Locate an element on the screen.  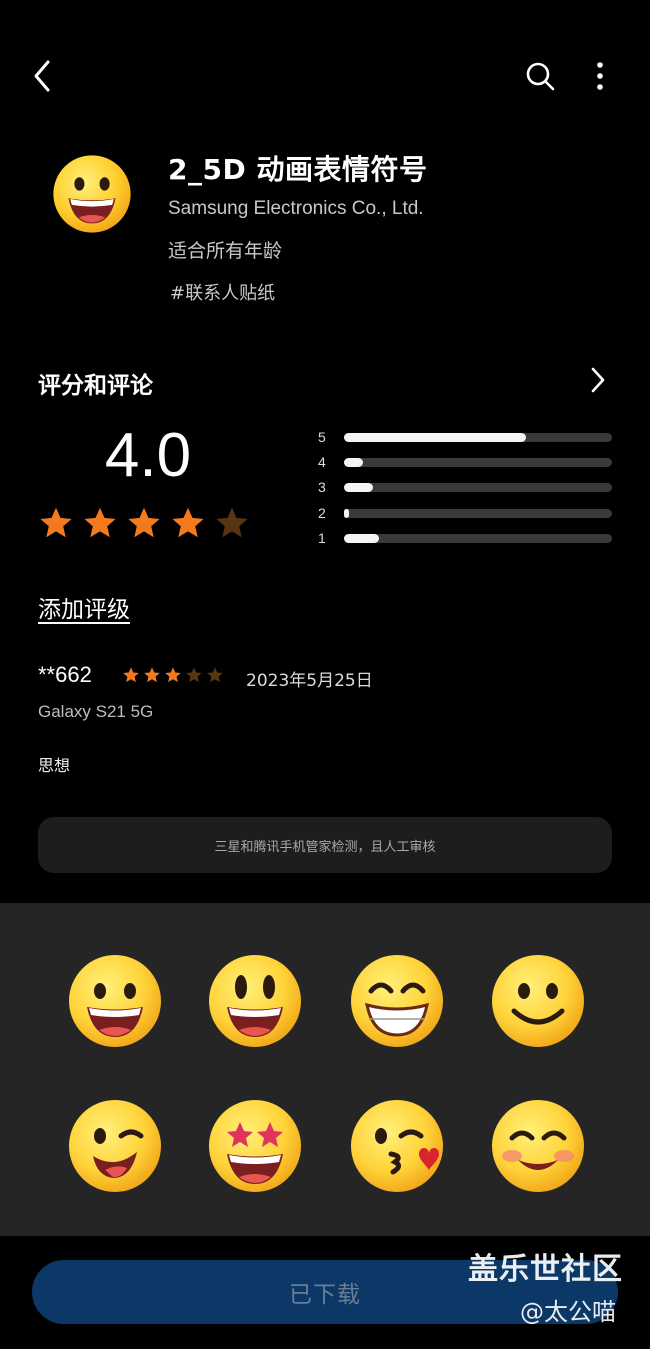
ratings-more-button is located at coordinates (598, 380).